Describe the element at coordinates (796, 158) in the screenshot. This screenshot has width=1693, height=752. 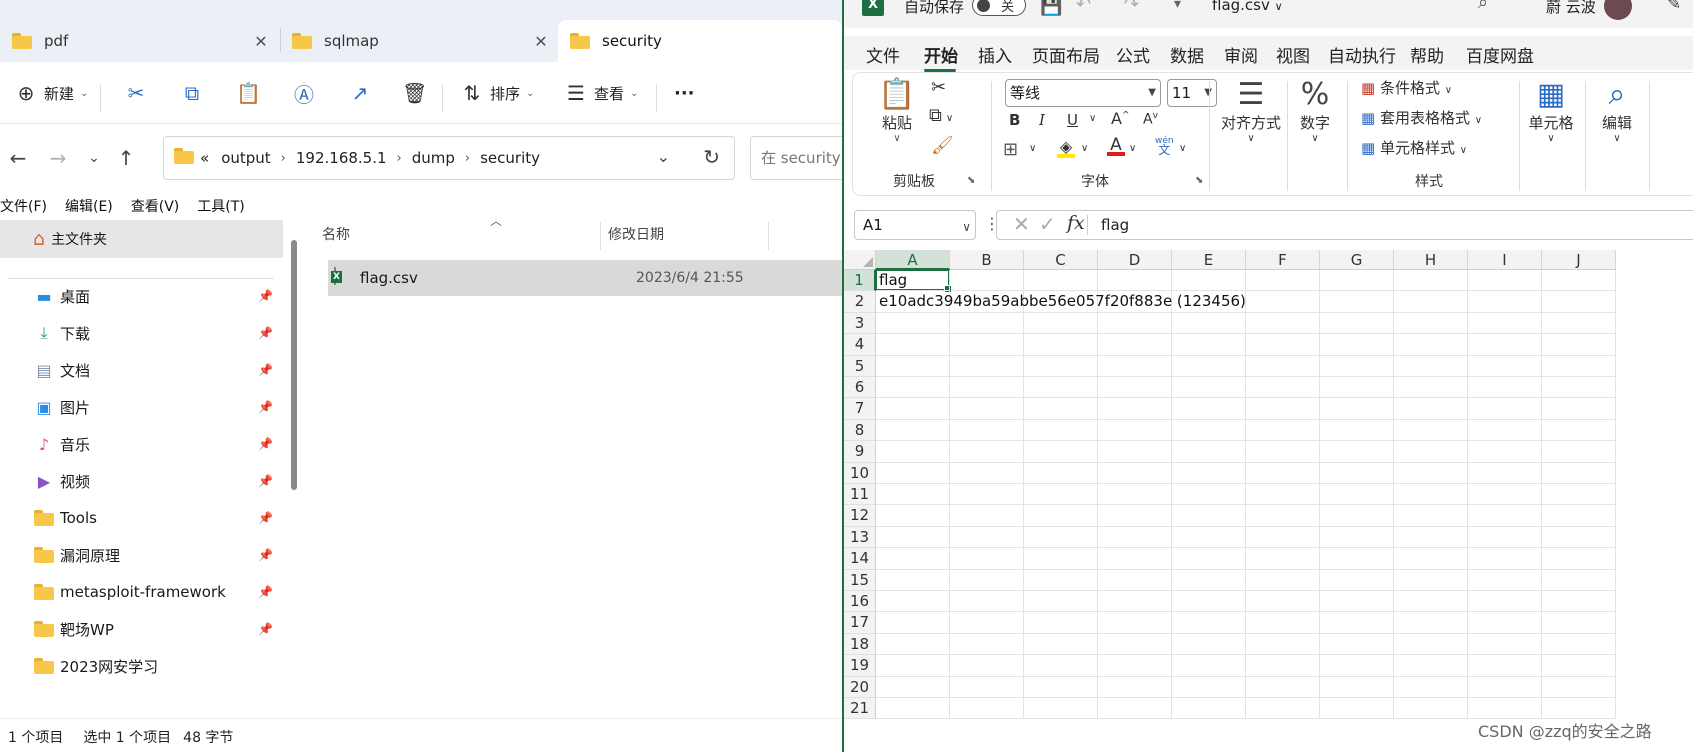
I see `search-input: 在 security` at that location.